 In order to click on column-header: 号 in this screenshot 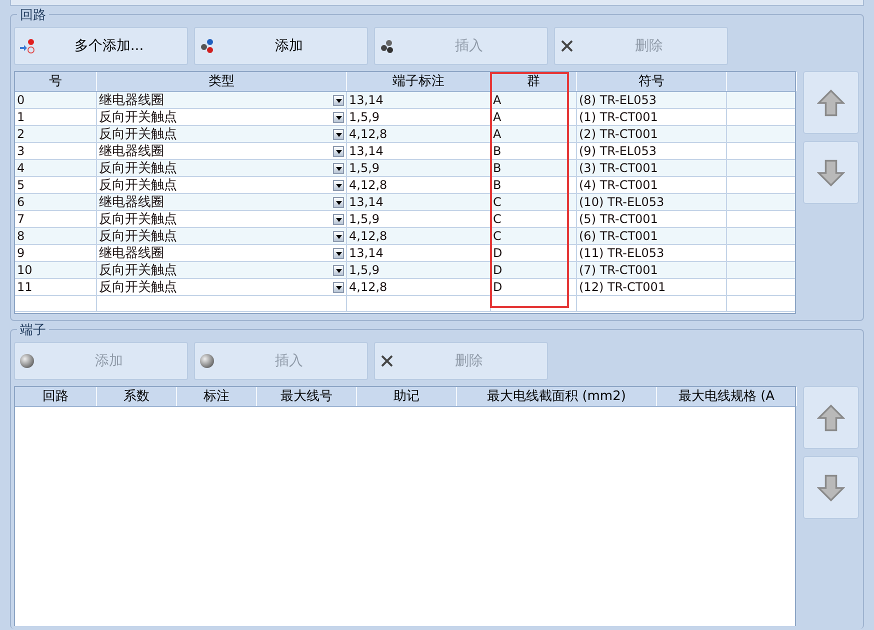, I will do `click(56, 81)`.